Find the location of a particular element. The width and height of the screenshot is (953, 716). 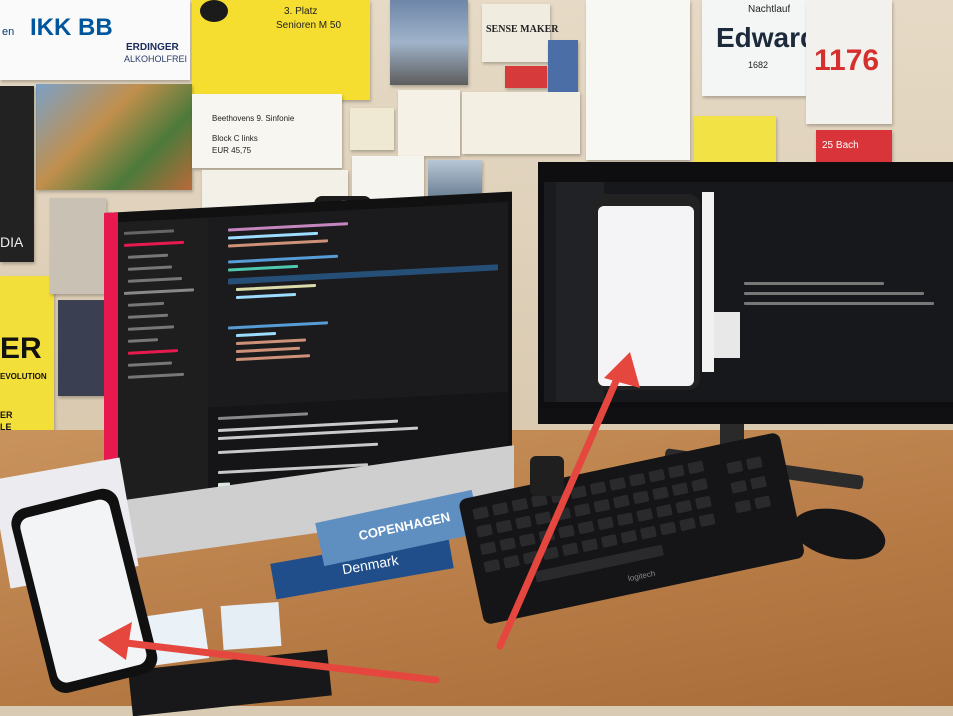

arrow-to-phone is located at coordinates (277, 661).